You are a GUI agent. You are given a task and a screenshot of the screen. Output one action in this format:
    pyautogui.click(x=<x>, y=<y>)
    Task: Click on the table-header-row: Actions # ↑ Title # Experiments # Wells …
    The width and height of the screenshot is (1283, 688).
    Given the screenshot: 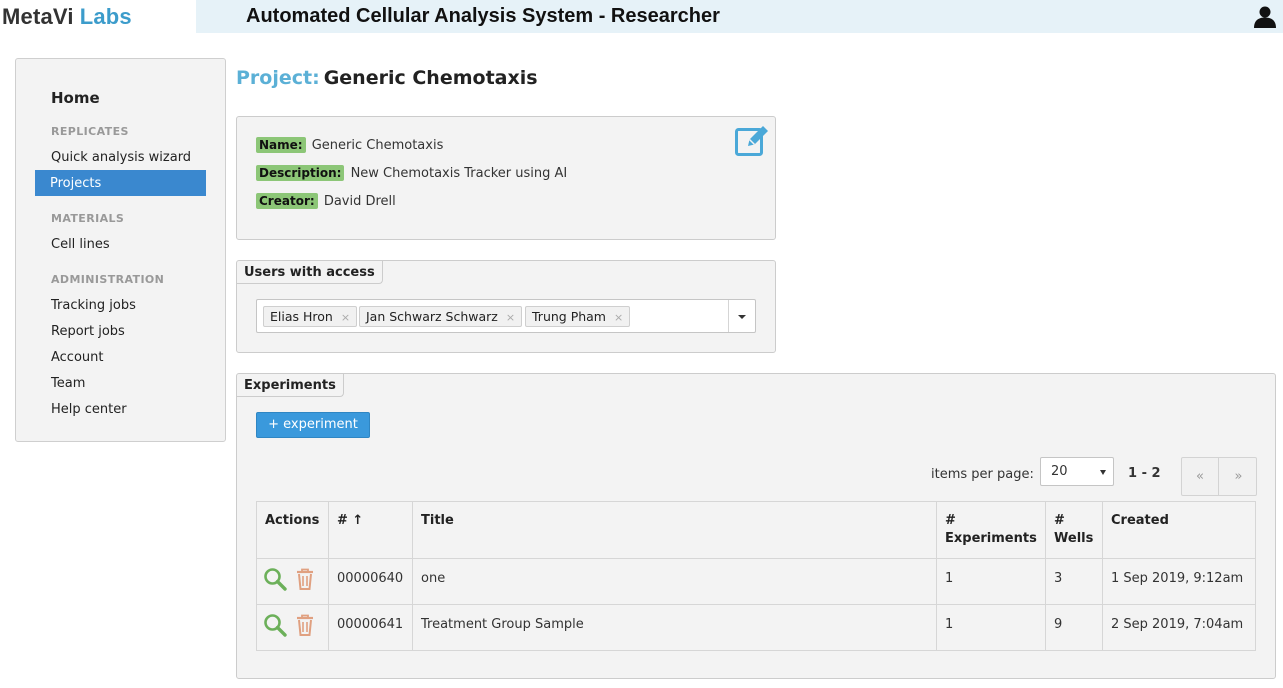 What is the action you would take?
    pyautogui.click(x=756, y=530)
    